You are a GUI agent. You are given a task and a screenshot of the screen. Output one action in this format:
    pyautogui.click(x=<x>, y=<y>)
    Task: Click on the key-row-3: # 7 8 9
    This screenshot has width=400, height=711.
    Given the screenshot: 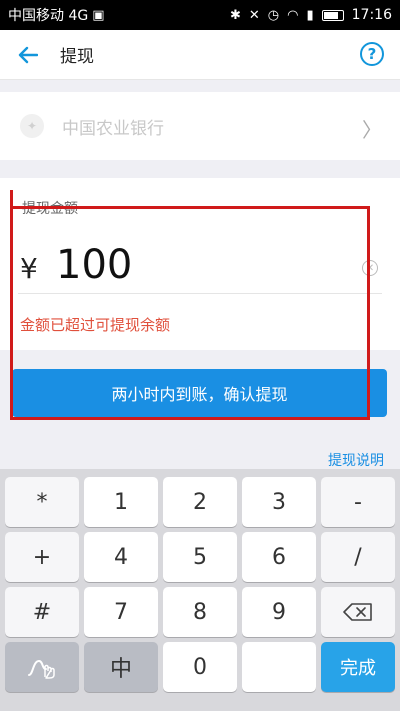 What is the action you would take?
    pyautogui.click(x=200, y=612)
    